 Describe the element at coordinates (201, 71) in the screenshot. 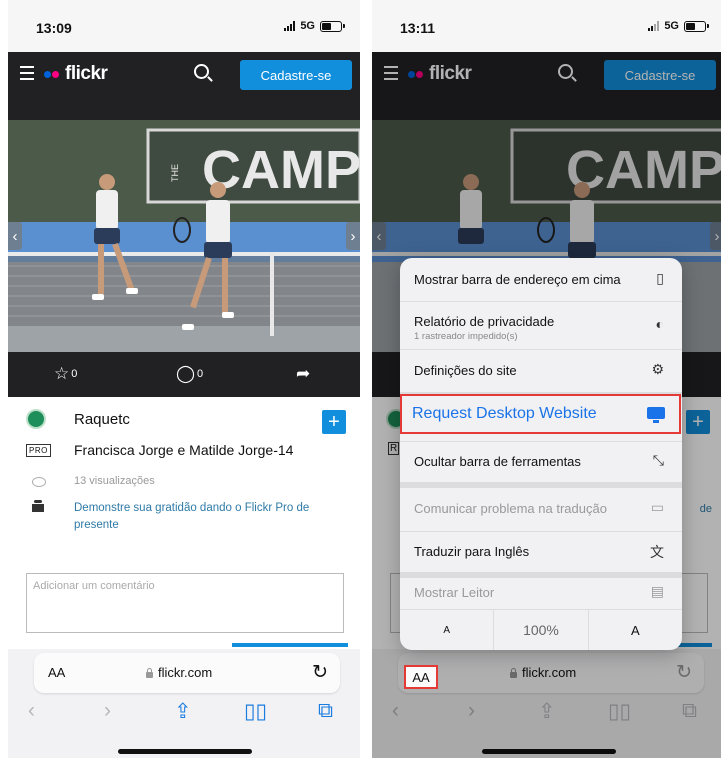

I see `search-icon` at that location.